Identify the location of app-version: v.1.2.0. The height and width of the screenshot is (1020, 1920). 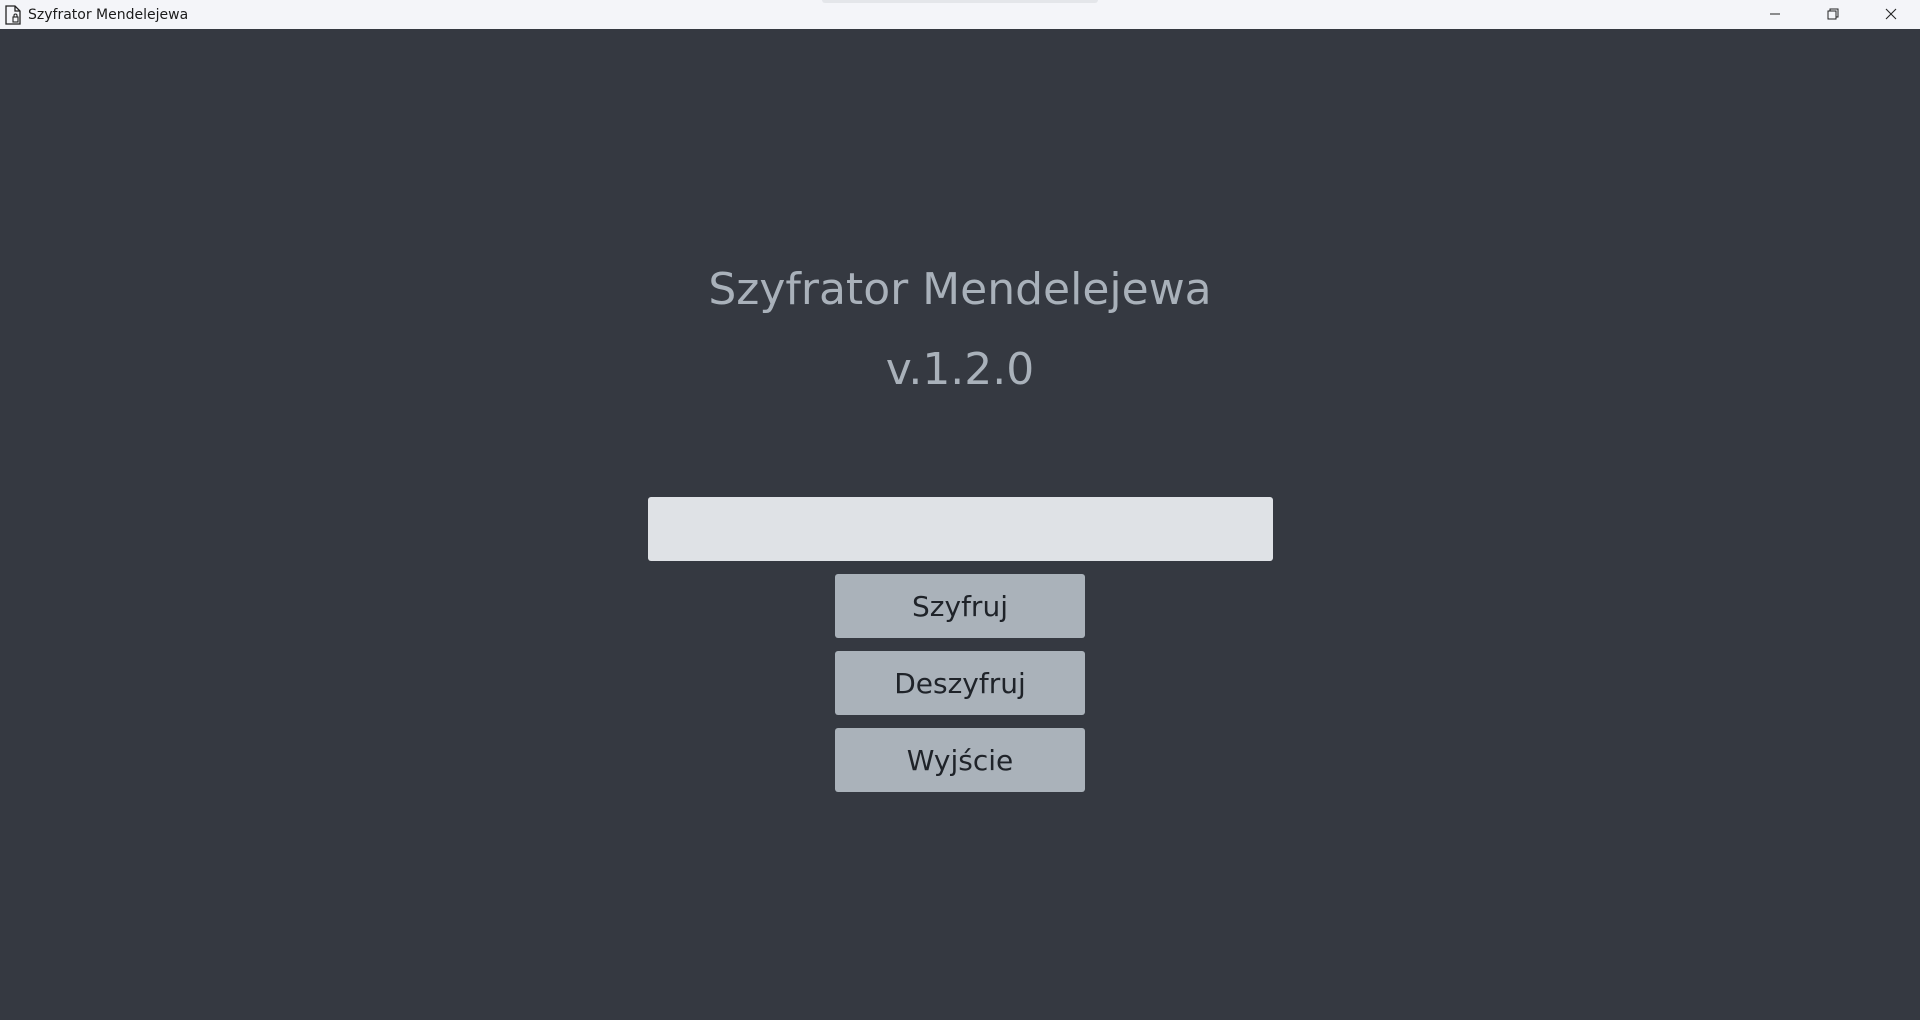
(960, 369).